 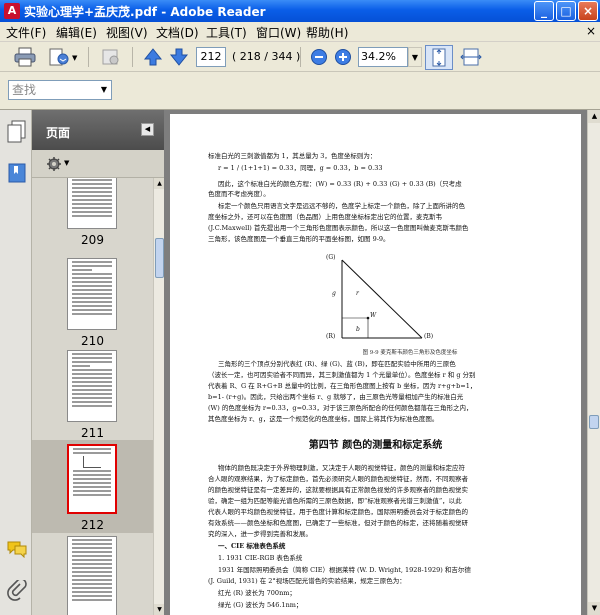 What do you see at coordinates (331, 336) in the screenshot?
I see `figure-label-r-vertex: (R)` at bounding box center [331, 336].